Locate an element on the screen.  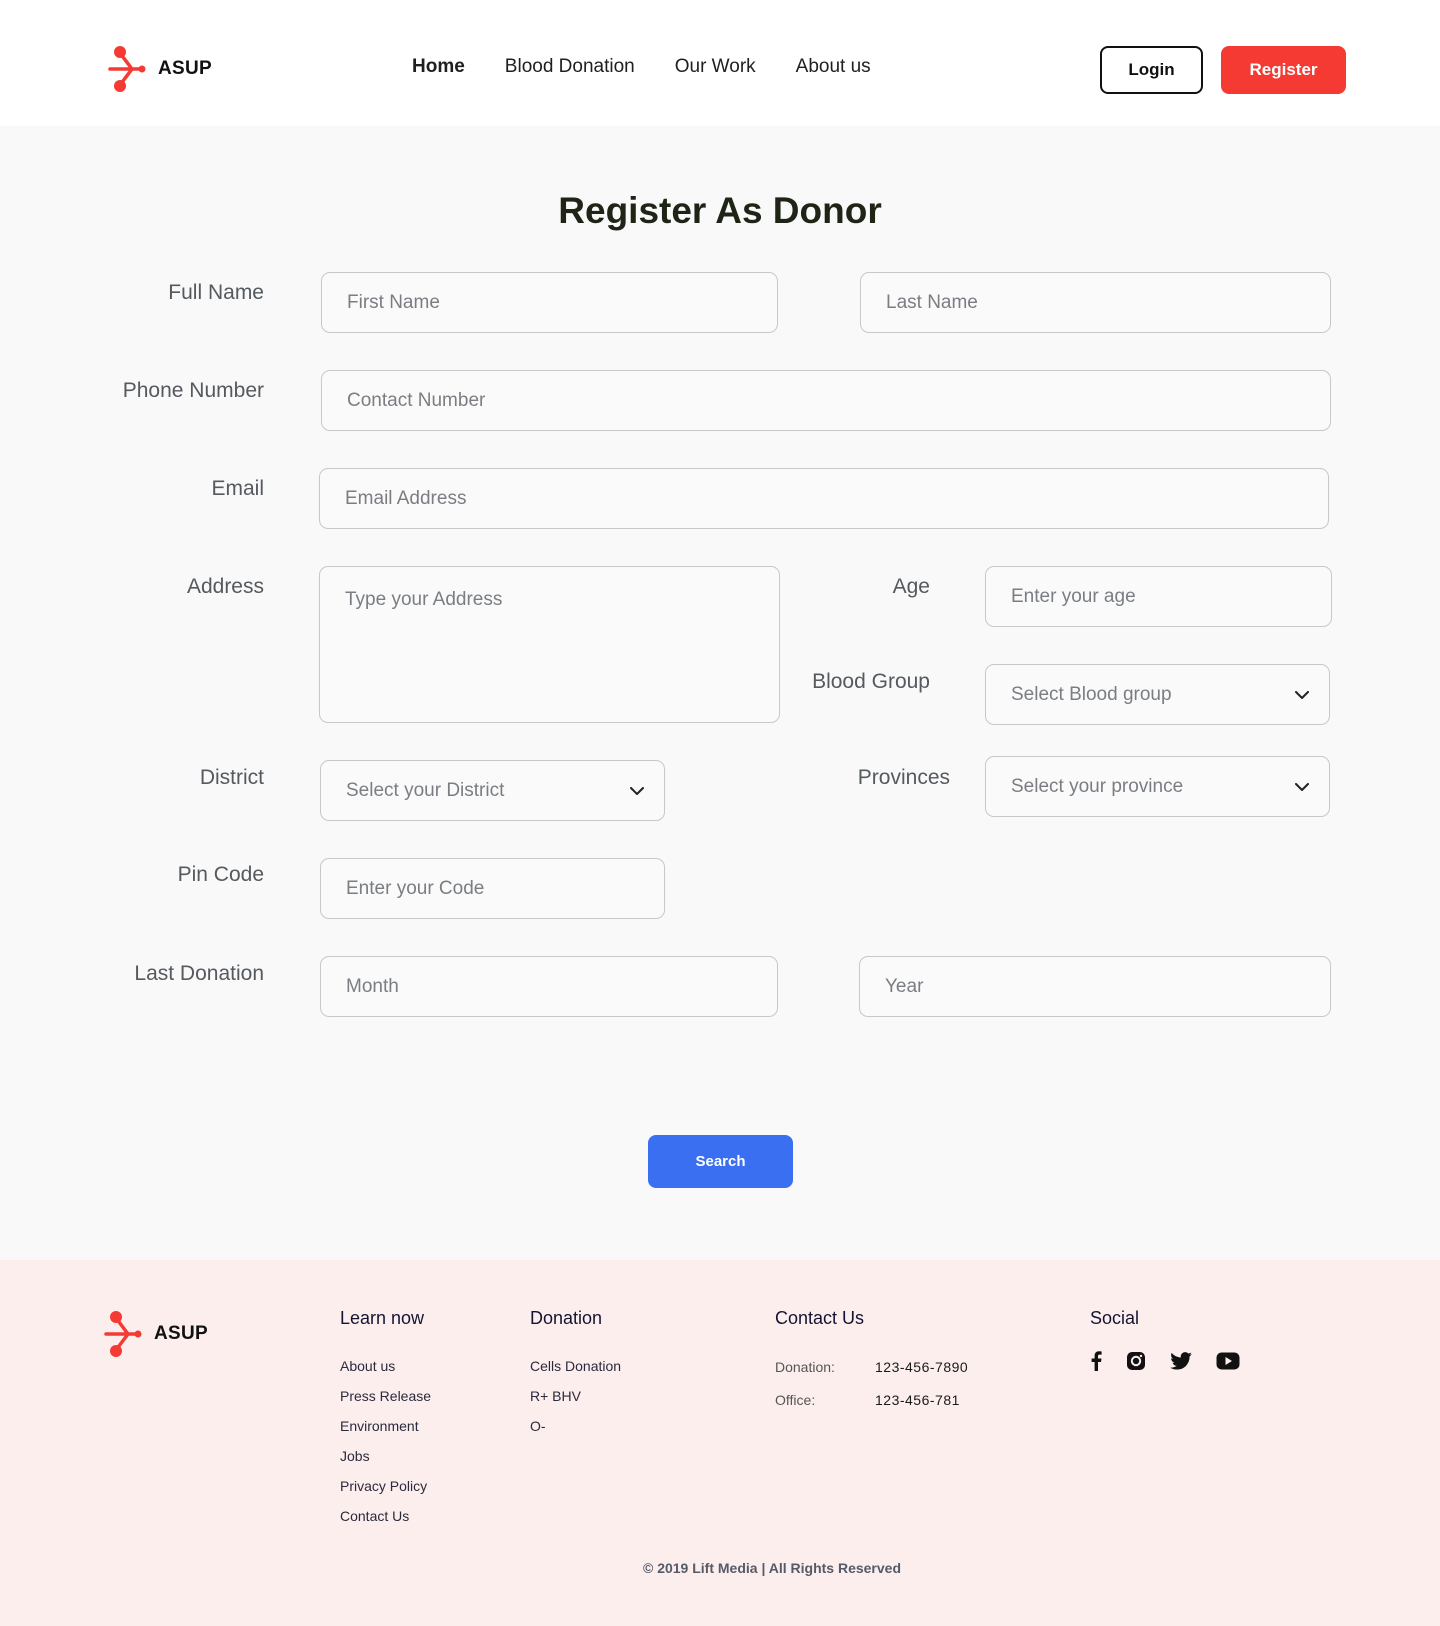
footer-logo: ASUP is located at coordinates (154, 1334).